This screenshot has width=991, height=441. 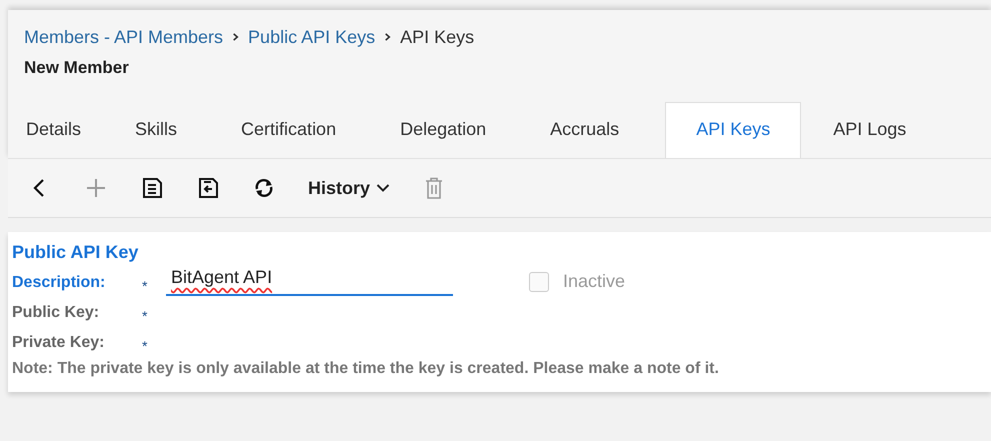 I want to click on field-label: Public Key:, so click(x=56, y=313).